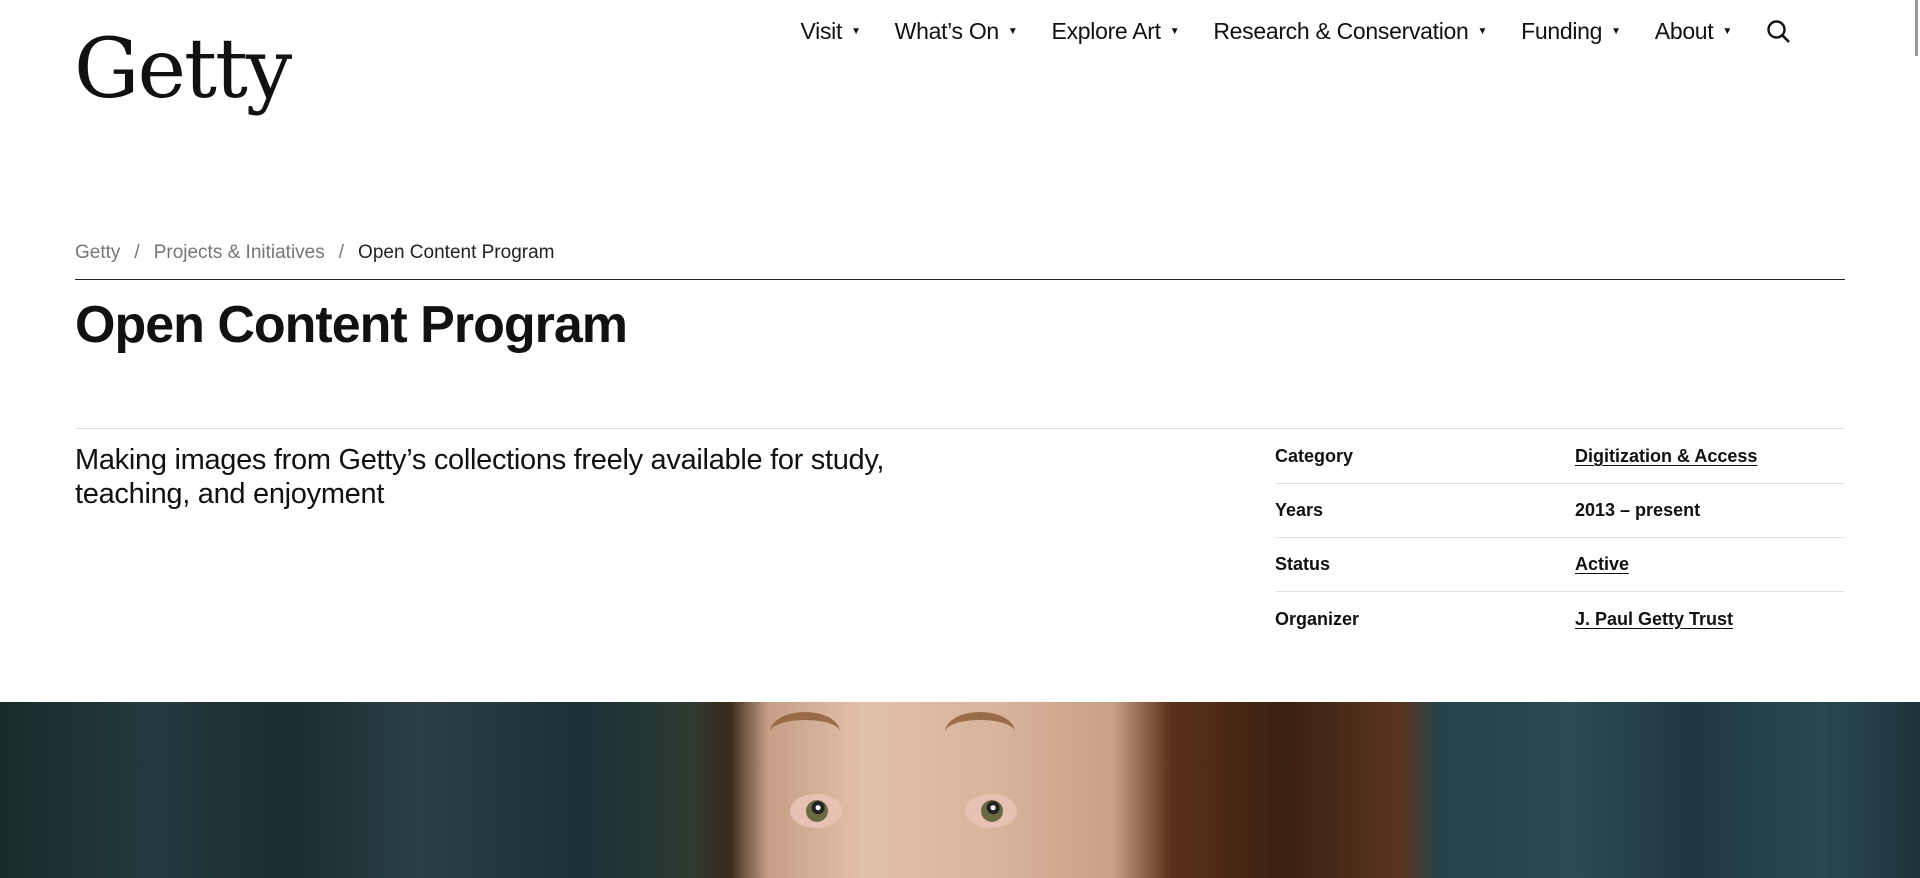  I want to click on meta-status: Status Active, so click(1560, 565).